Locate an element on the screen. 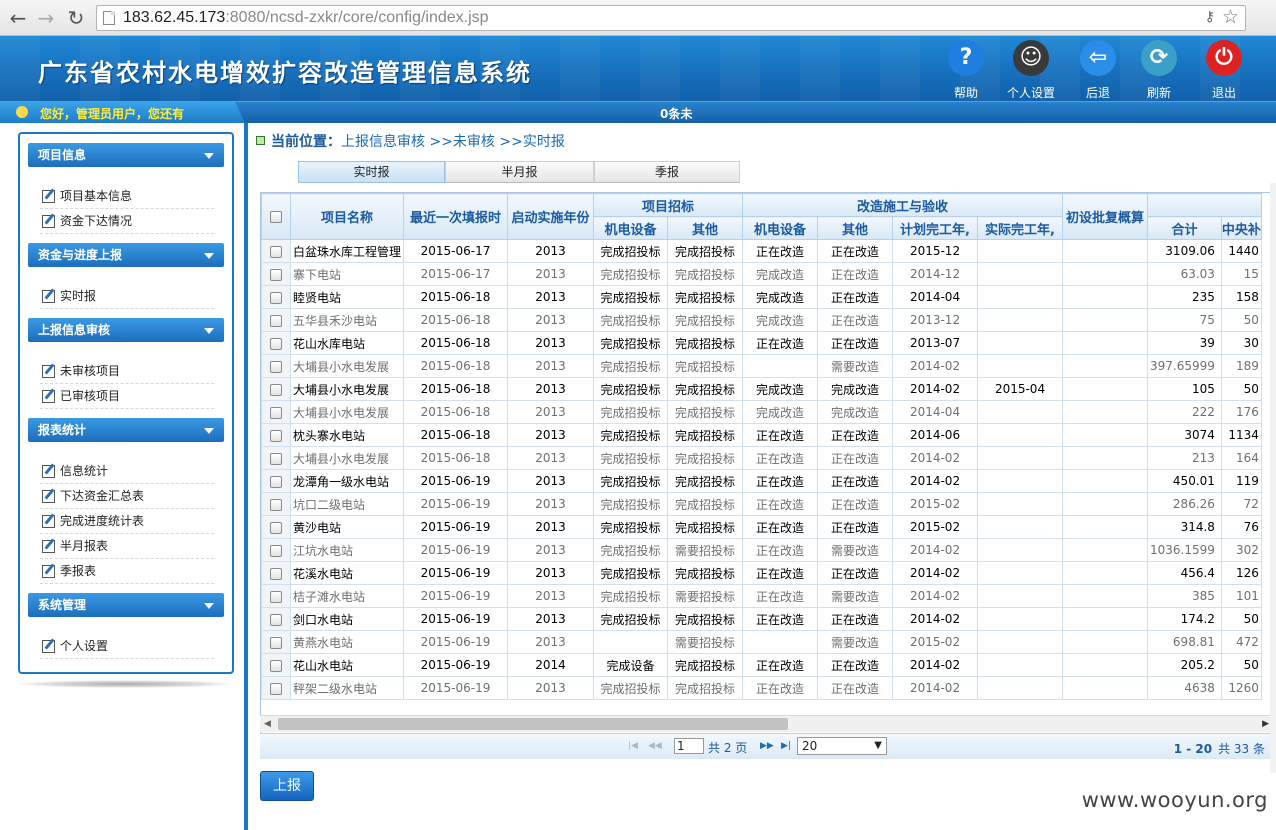 The image size is (1276, 830). col-name: 项目名称 is located at coordinates (347, 216).